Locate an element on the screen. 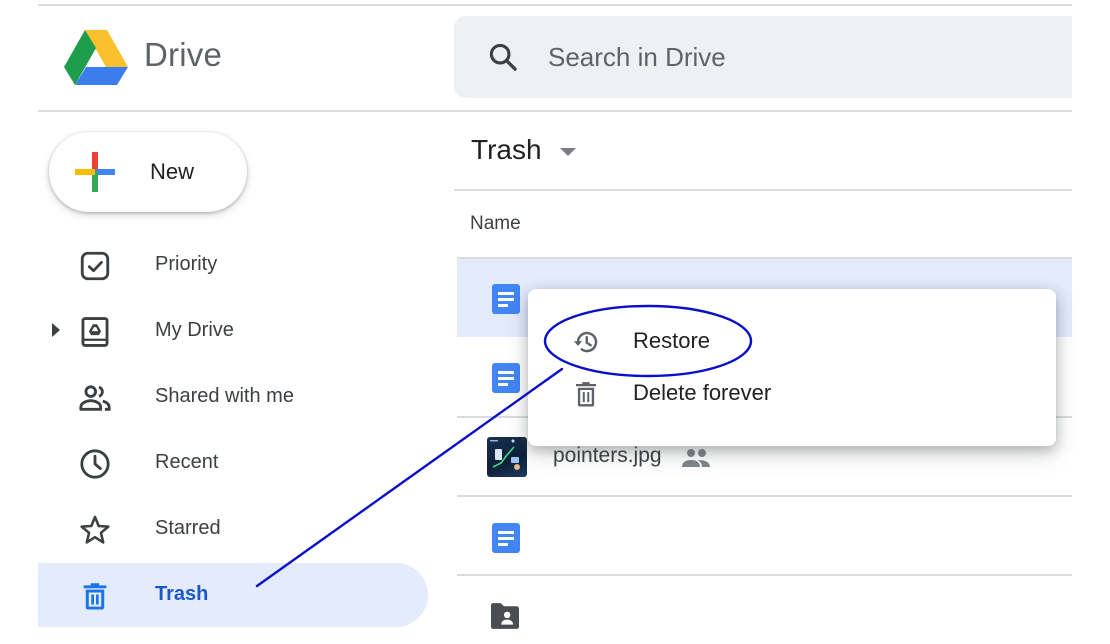  column-header-name: Name is located at coordinates (495, 224).